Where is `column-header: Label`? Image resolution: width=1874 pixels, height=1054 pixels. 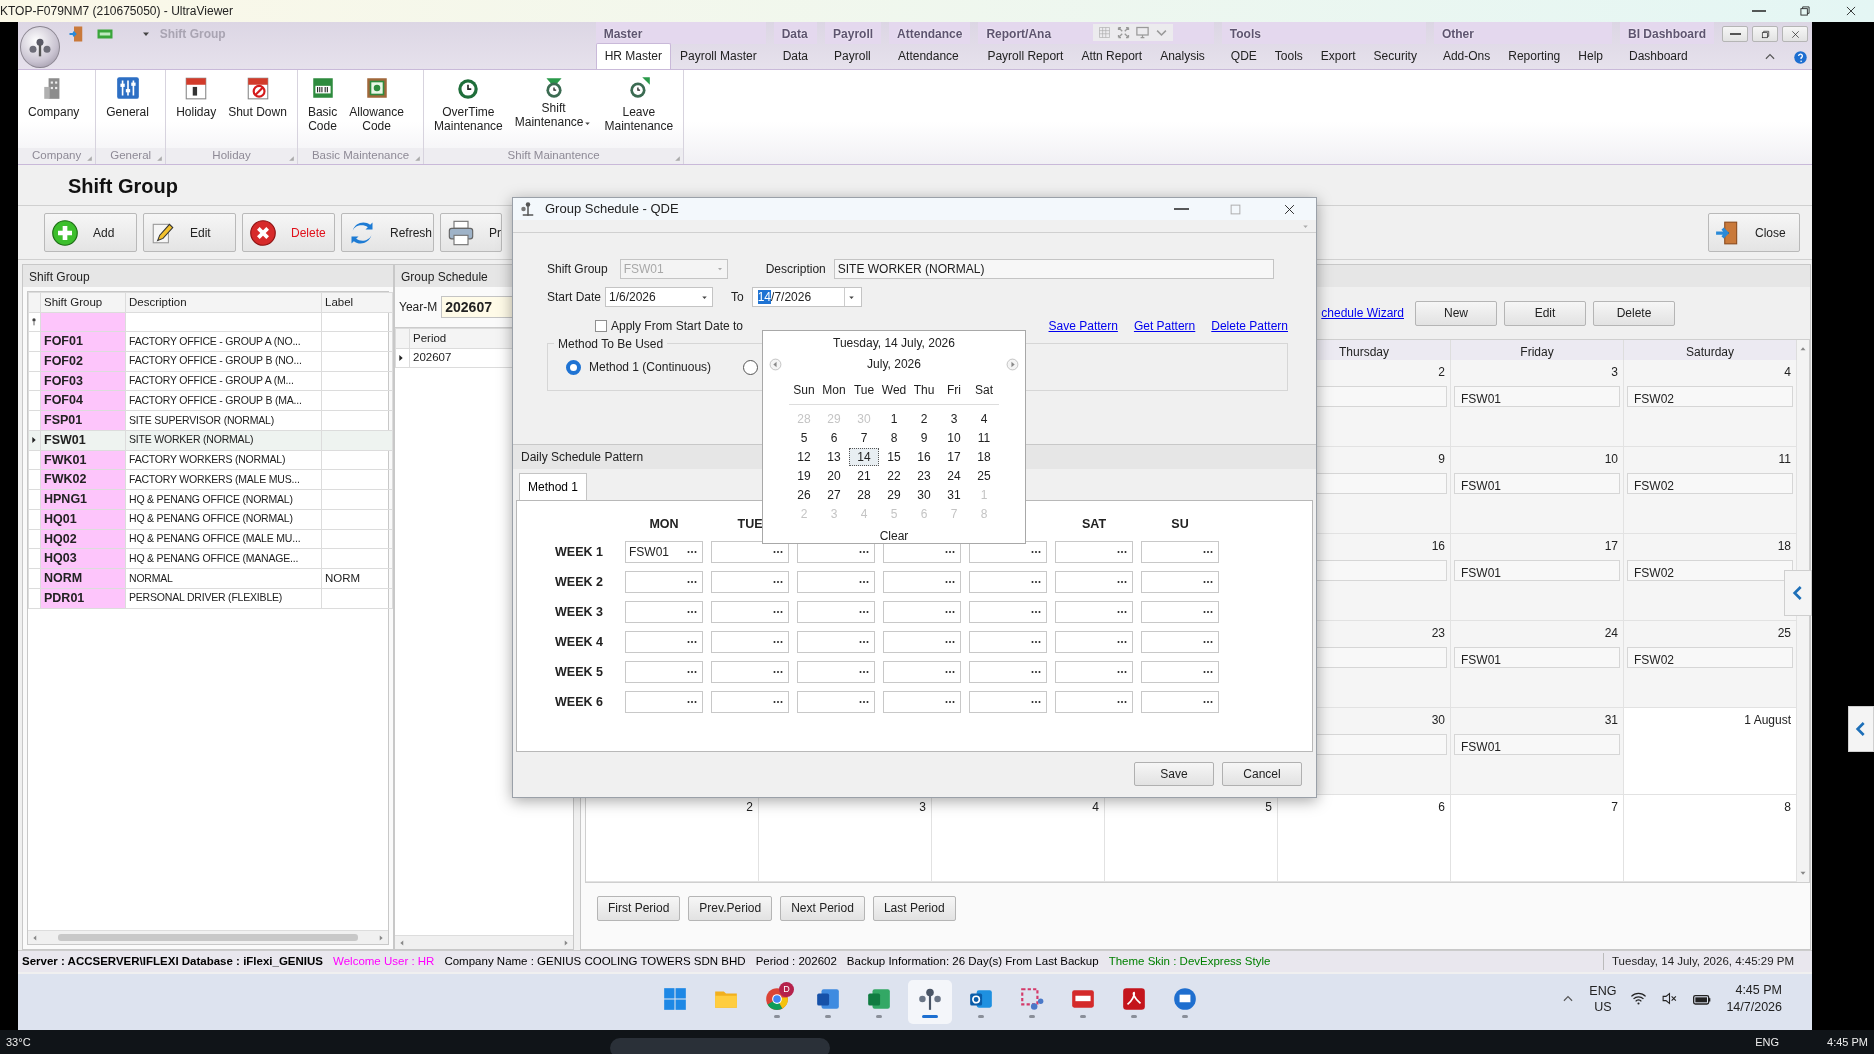 column-header: Label is located at coordinates (357, 302).